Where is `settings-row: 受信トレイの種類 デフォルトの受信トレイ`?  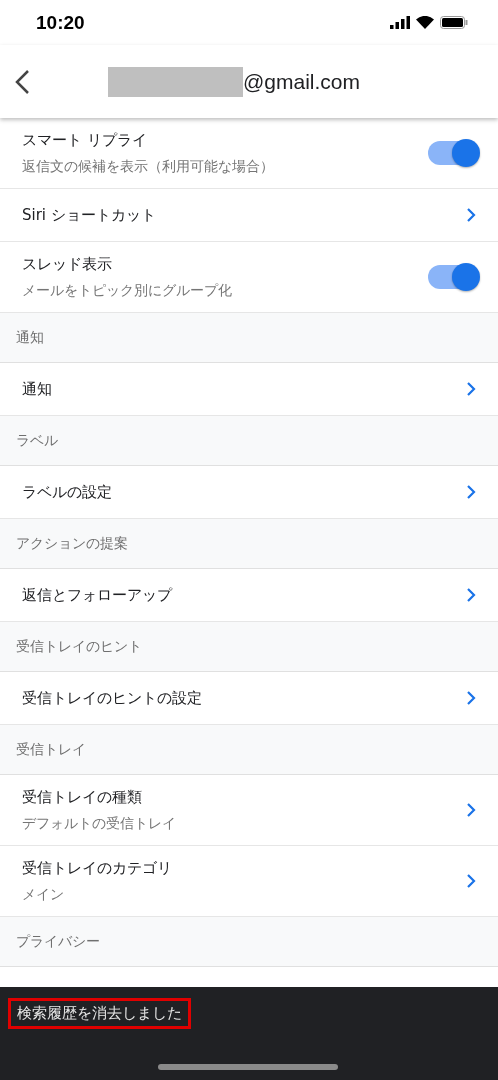
settings-row: 受信トレイの種類 デフォルトの受信トレイ is located at coordinates (249, 810).